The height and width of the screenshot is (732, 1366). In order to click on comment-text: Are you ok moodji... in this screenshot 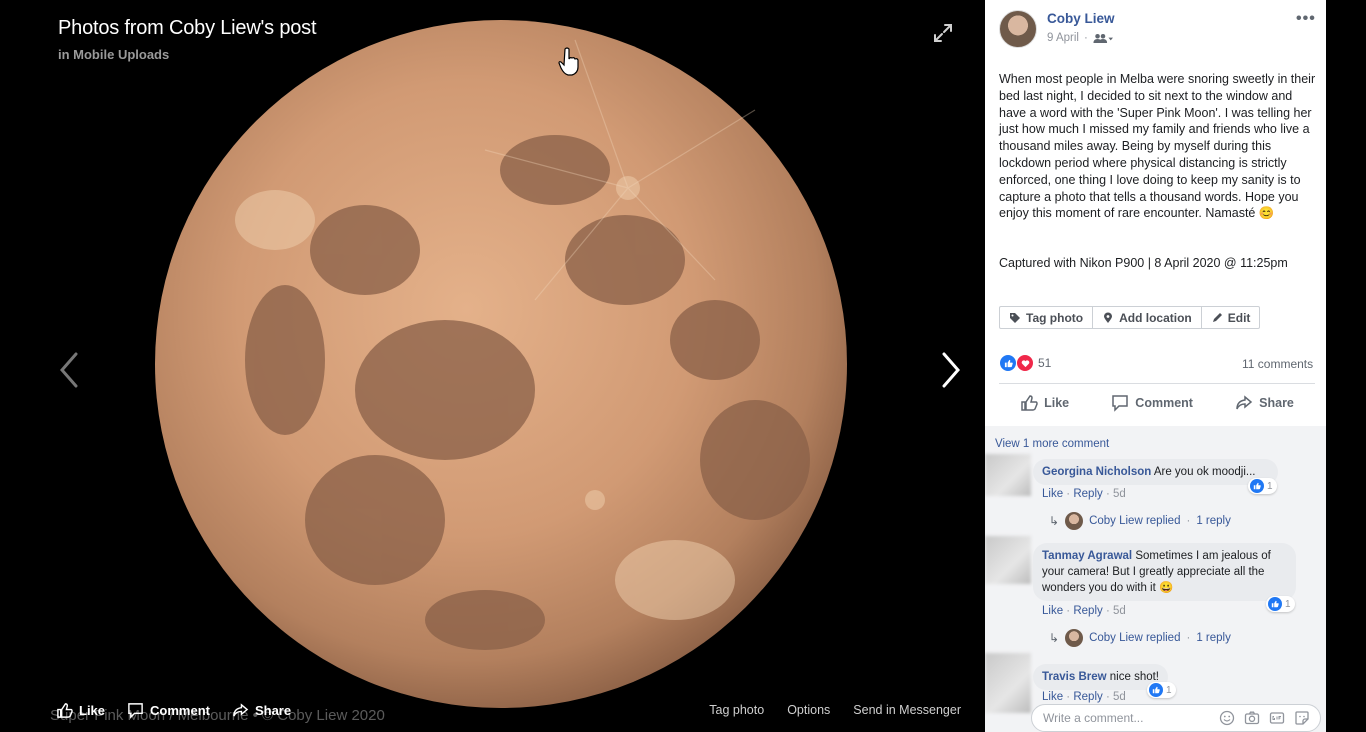, I will do `click(1204, 472)`.